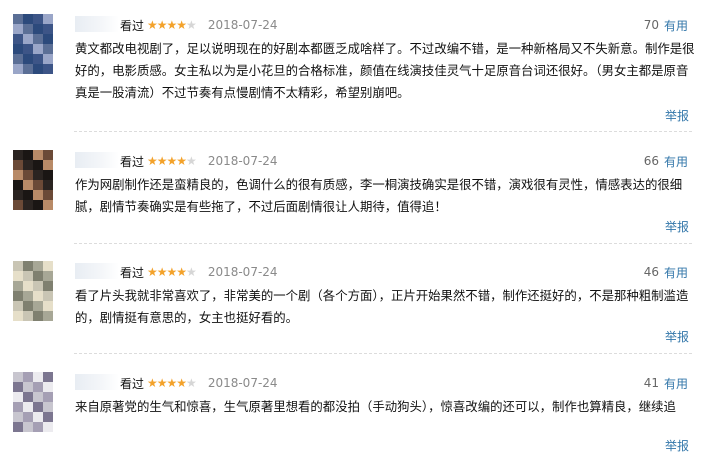  I want to click on vote-area: 66 有用, so click(666, 161).